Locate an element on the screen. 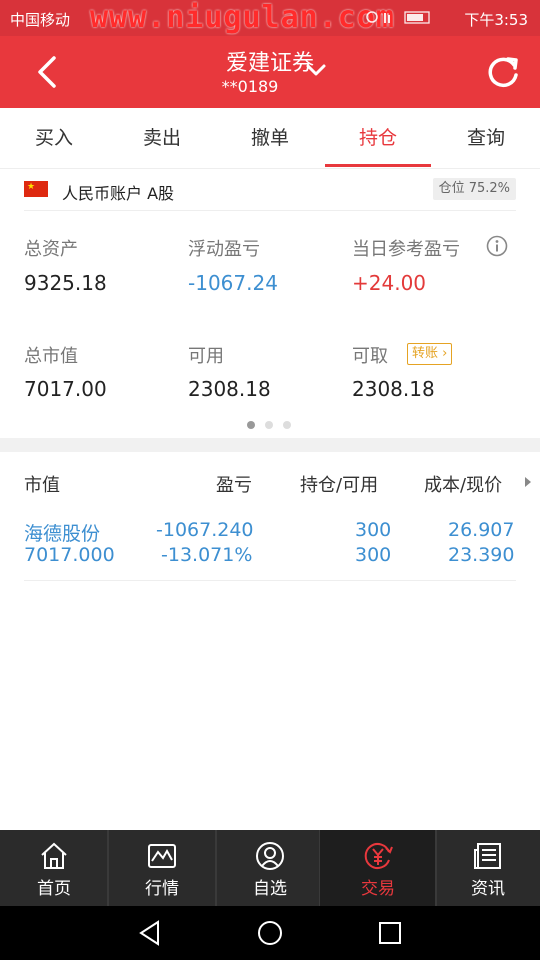  stock-market-value: 7017.000 is located at coordinates (69, 555).